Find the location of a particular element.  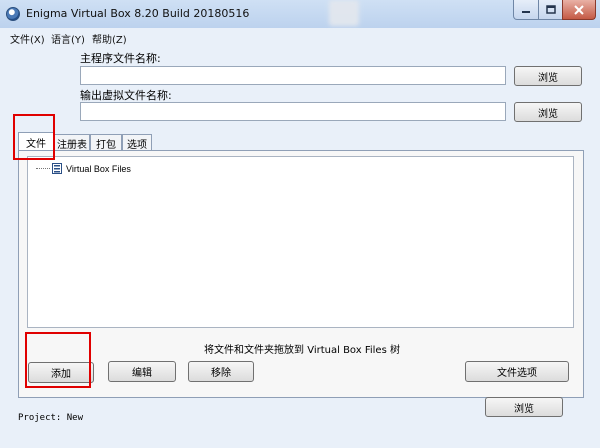

file-options-button: 文件选项 is located at coordinates (517, 371).